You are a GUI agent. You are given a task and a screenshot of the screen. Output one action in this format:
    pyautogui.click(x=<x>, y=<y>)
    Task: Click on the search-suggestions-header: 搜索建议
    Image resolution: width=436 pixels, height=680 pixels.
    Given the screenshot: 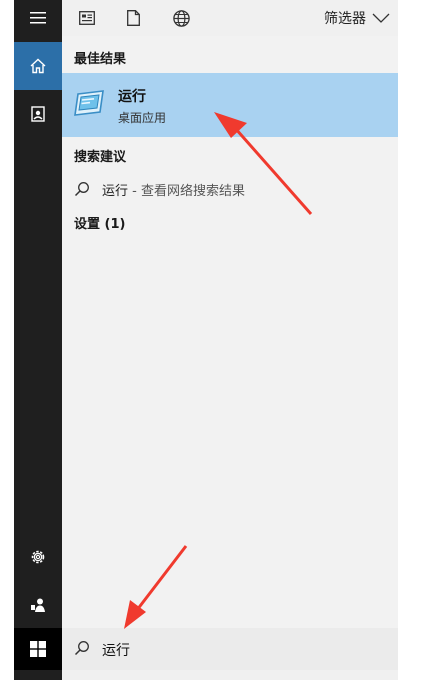 What is the action you would take?
    pyautogui.click(x=100, y=157)
    